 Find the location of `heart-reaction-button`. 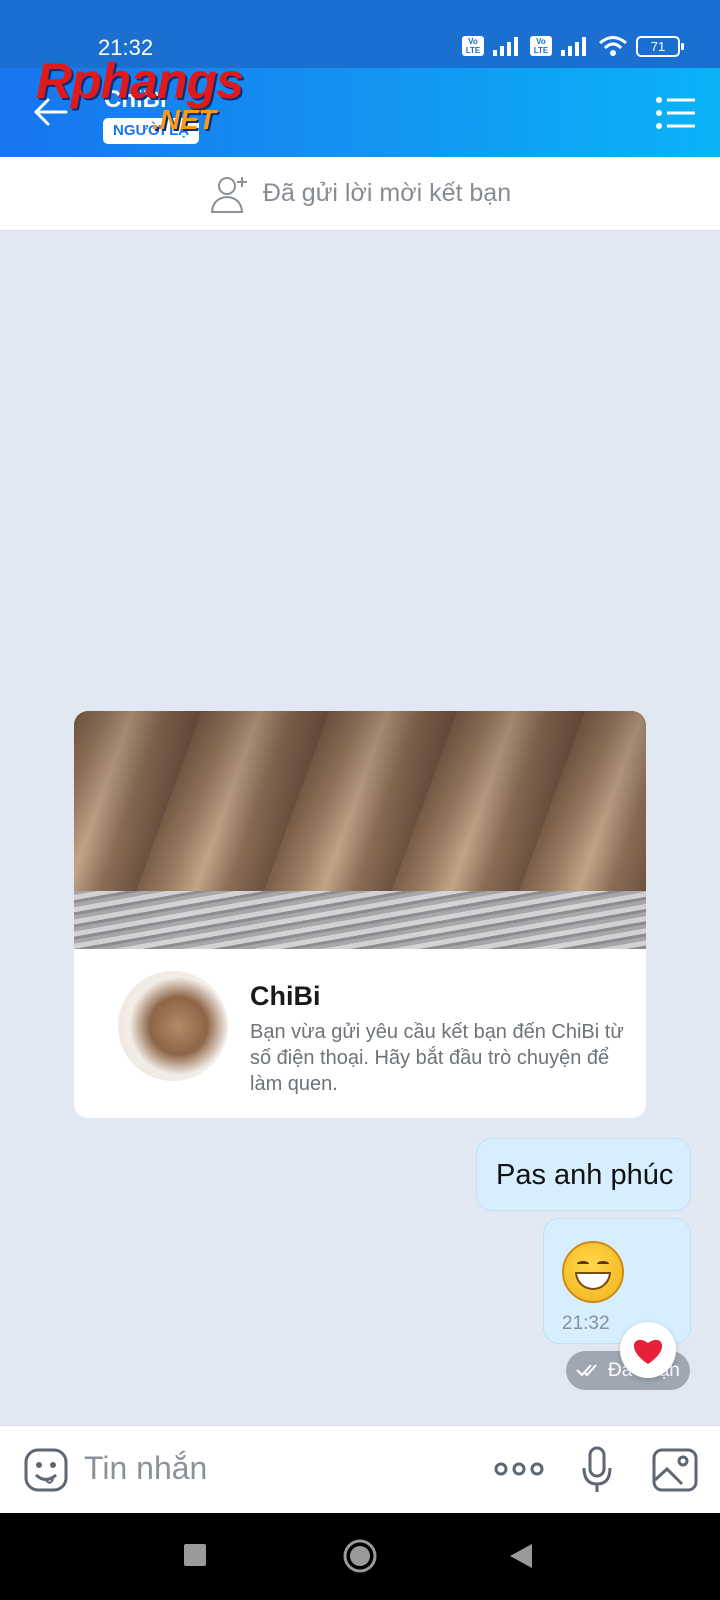

heart-reaction-button is located at coordinates (648, 1350).